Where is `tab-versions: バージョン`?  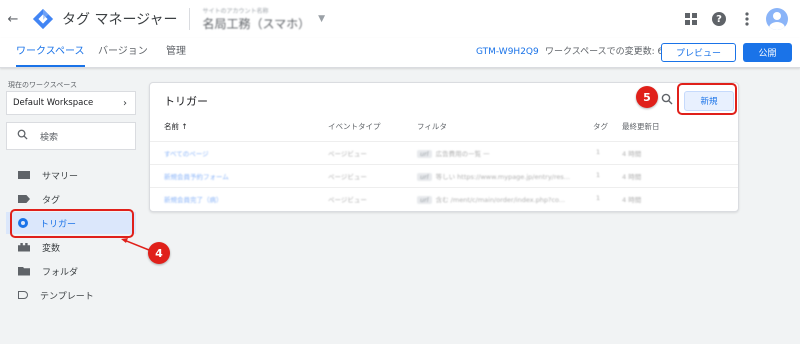
tab-versions: バージョン is located at coordinates (123, 52).